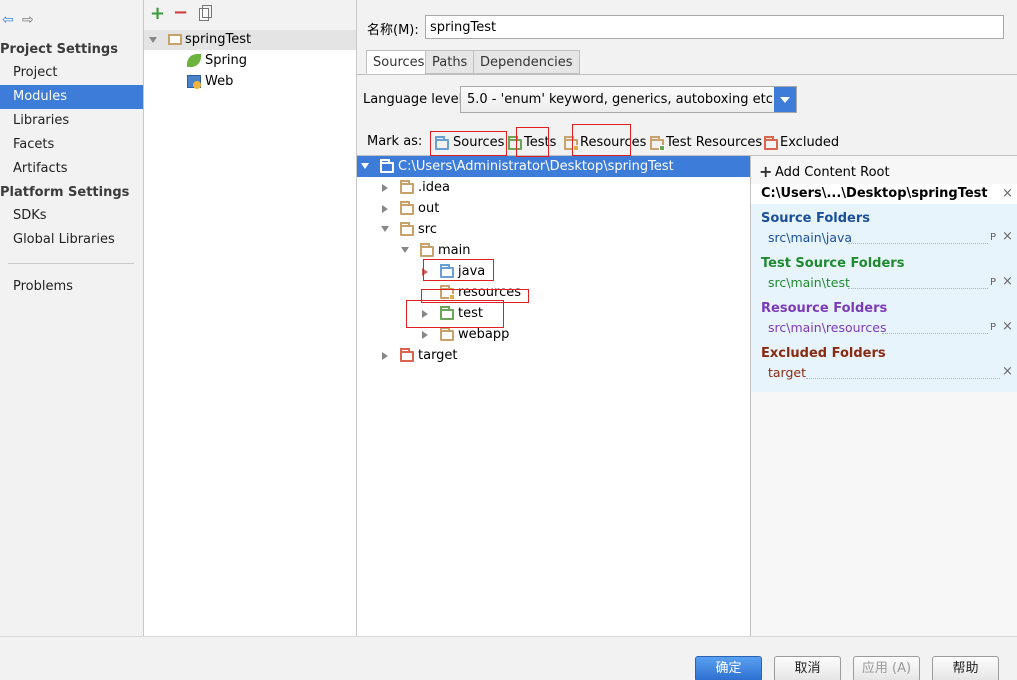 The image size is (1017, 680). Describe the element at coordinates (1007, 193) in the screenshot. I see `close-icon: ×` at that location.